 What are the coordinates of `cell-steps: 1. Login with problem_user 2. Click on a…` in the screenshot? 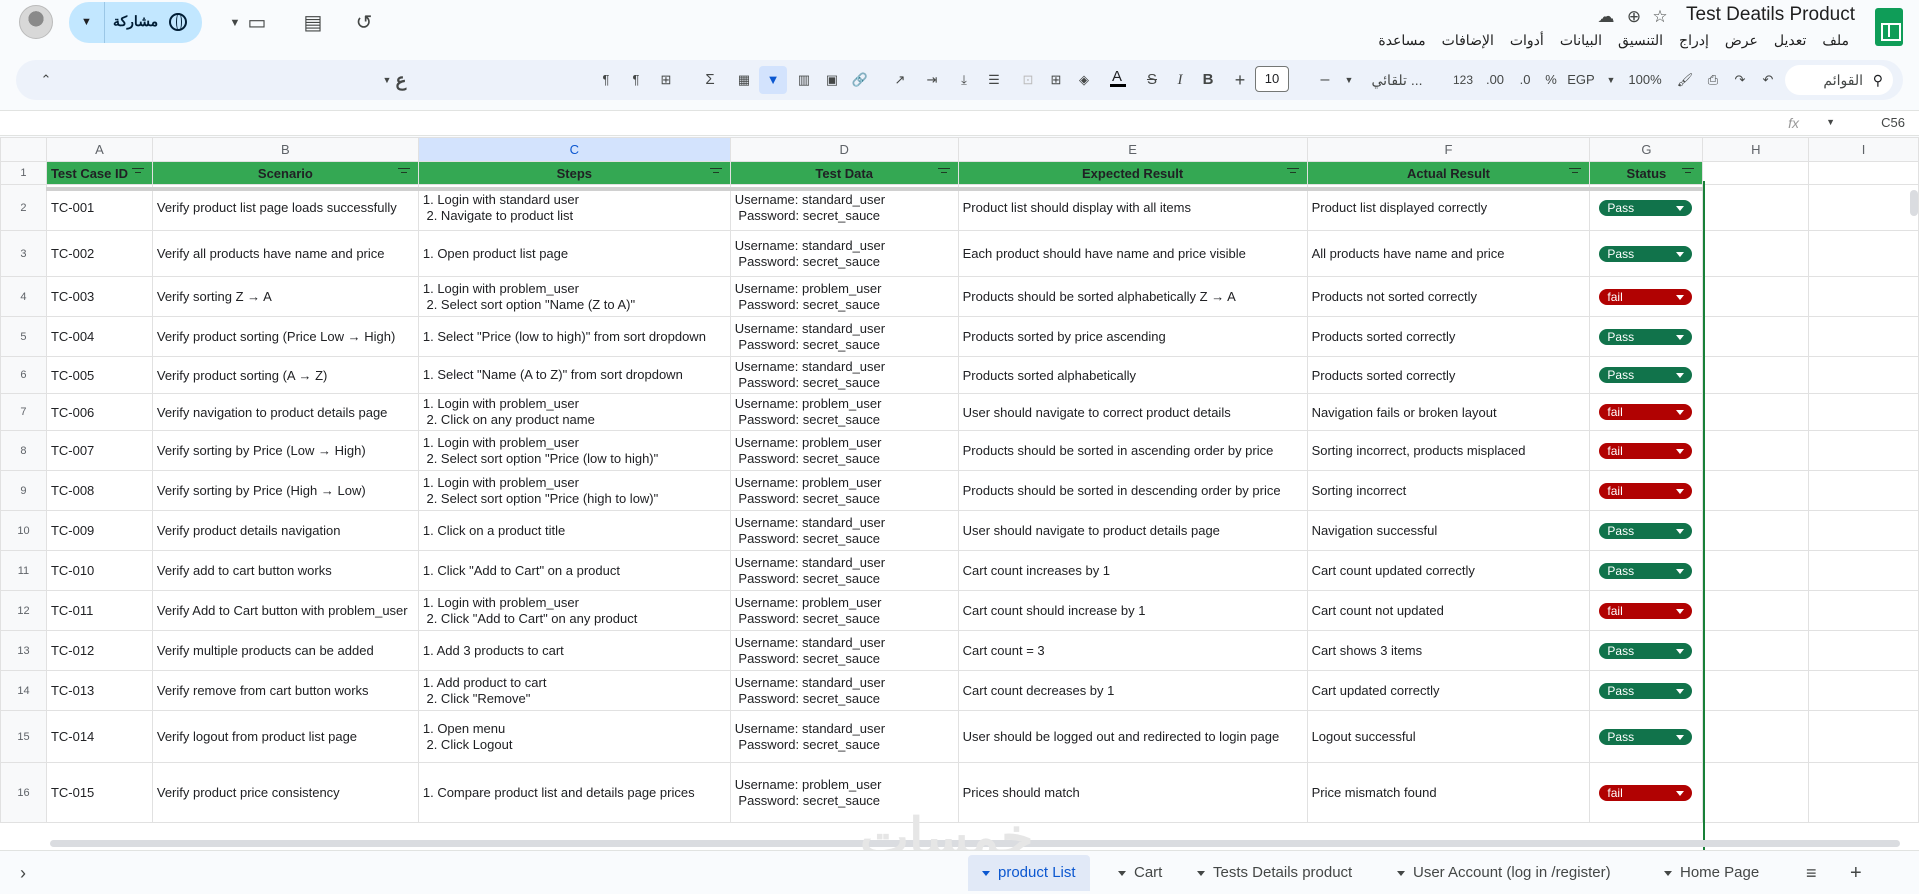 It's located at (574, 412).